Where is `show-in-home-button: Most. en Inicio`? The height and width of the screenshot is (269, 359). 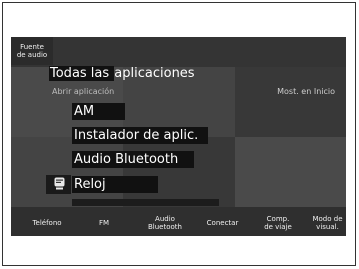
show-in-home-button: Most. en Inicio is located at coordinates (306, 91).